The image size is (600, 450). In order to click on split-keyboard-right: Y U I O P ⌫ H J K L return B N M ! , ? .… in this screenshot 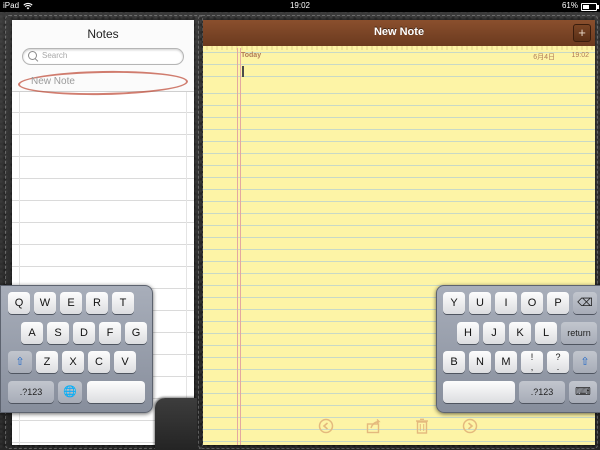, I will do `click(518, 349)`.